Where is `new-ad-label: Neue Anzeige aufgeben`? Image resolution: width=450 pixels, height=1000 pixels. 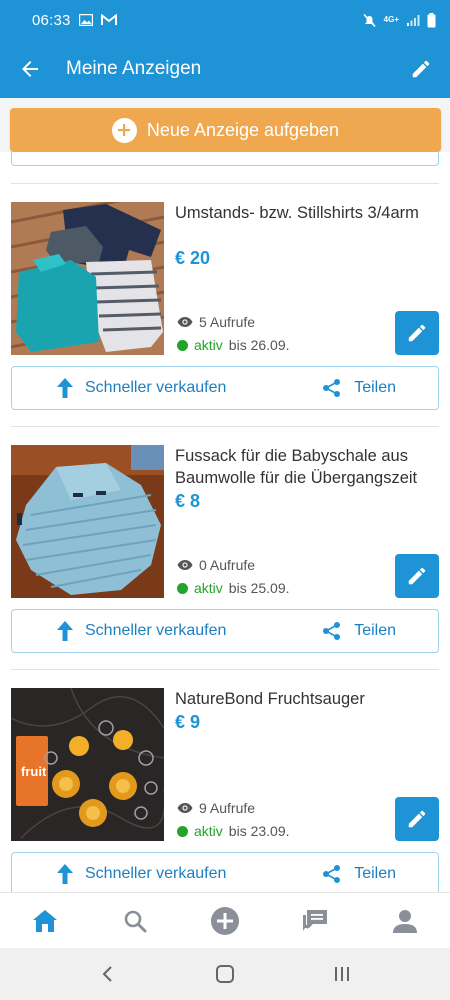
new-ad-label: Neue Anzeige aufgeben is located at coordinates (243, 129).